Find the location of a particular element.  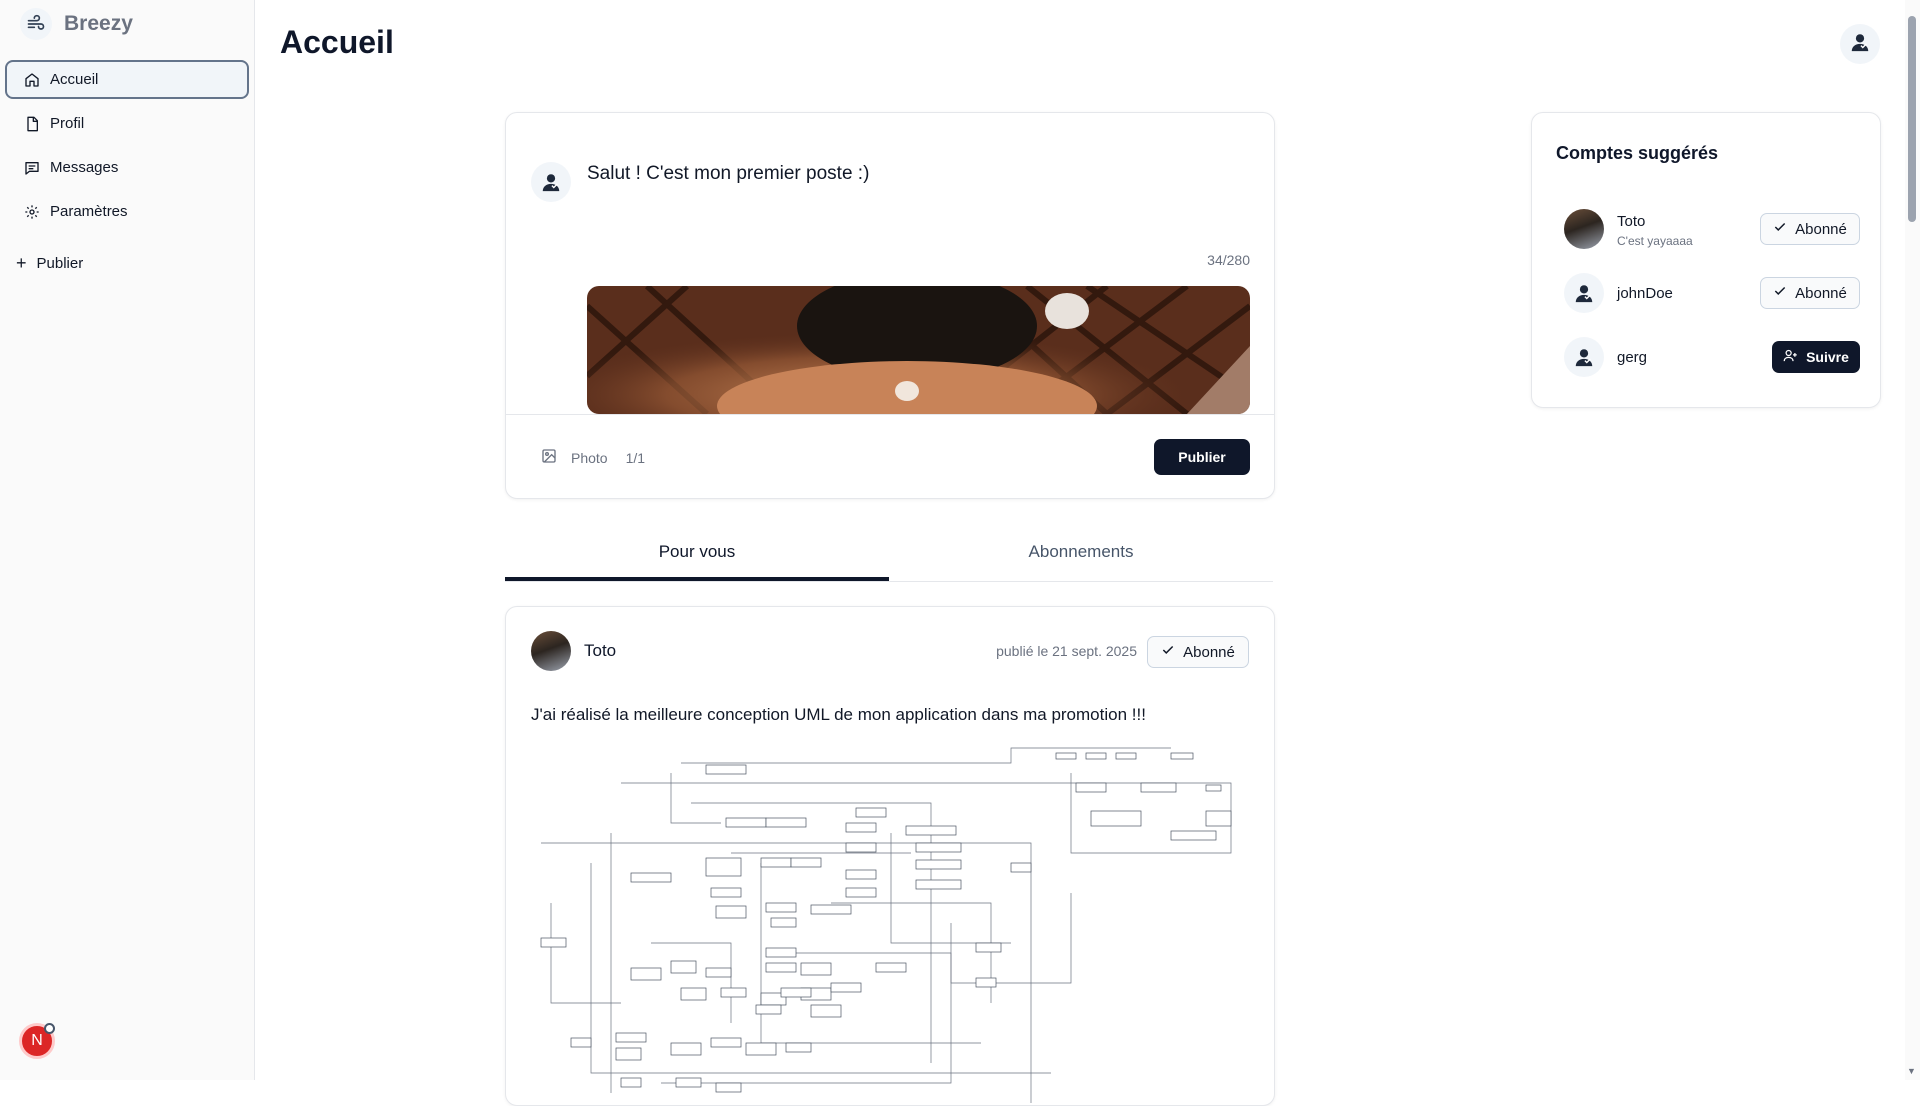

suggestion-name: Toto is located at coordinates (1631, 221).